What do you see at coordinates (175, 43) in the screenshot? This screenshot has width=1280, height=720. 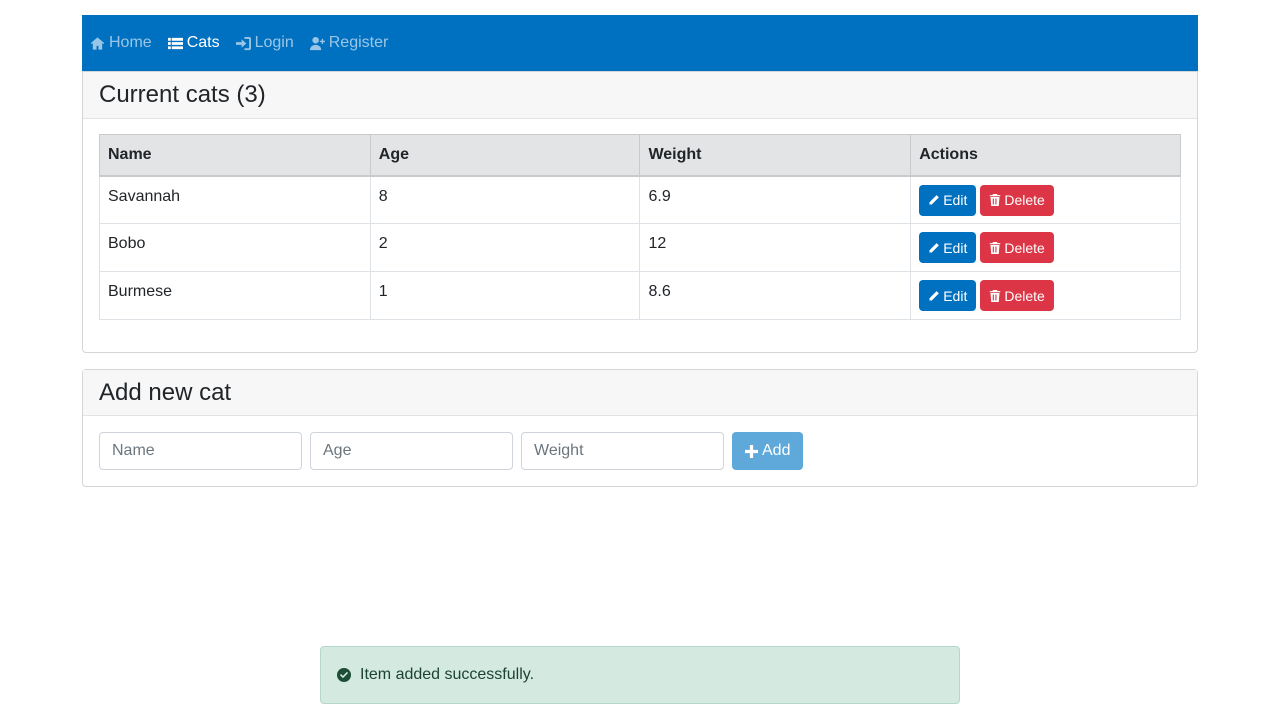 I see `list-icon` at bounding box center [175, 43].